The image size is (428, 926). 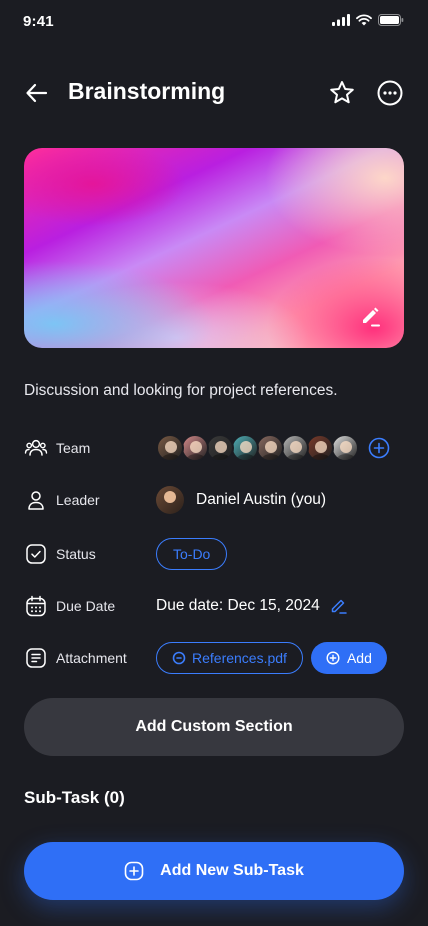 I want to click on attachment-value: References.pdf Add, so click(x=271, y=658).